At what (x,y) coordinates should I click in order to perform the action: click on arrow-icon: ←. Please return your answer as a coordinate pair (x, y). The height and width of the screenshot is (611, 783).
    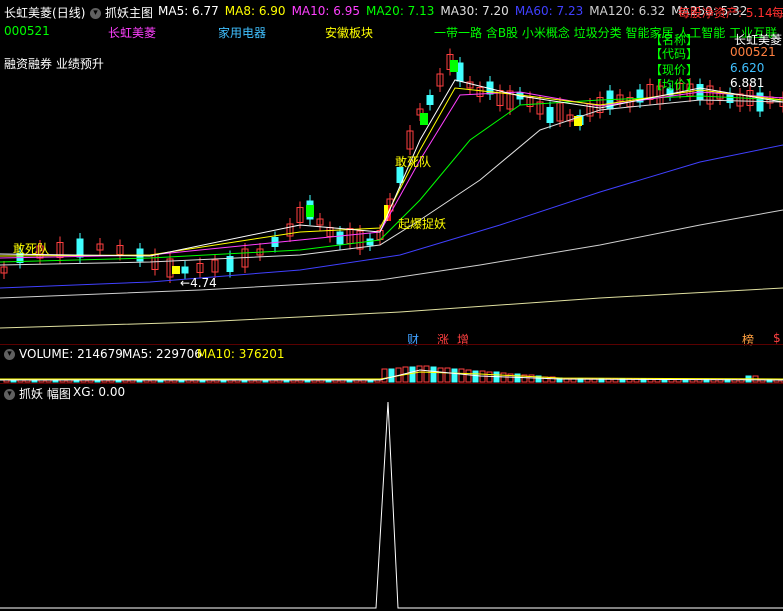
    Looking at the image, I should click on (185, 283).